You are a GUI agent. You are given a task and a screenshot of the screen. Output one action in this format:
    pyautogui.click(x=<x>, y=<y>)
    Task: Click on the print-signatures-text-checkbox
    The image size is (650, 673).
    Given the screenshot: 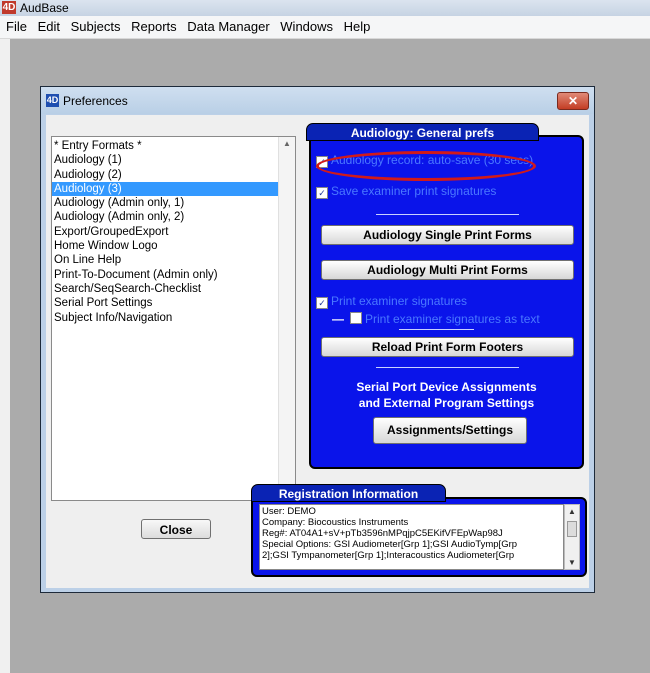 What is the action you would take?
    pyautogui.click(x=356, y=318)
    